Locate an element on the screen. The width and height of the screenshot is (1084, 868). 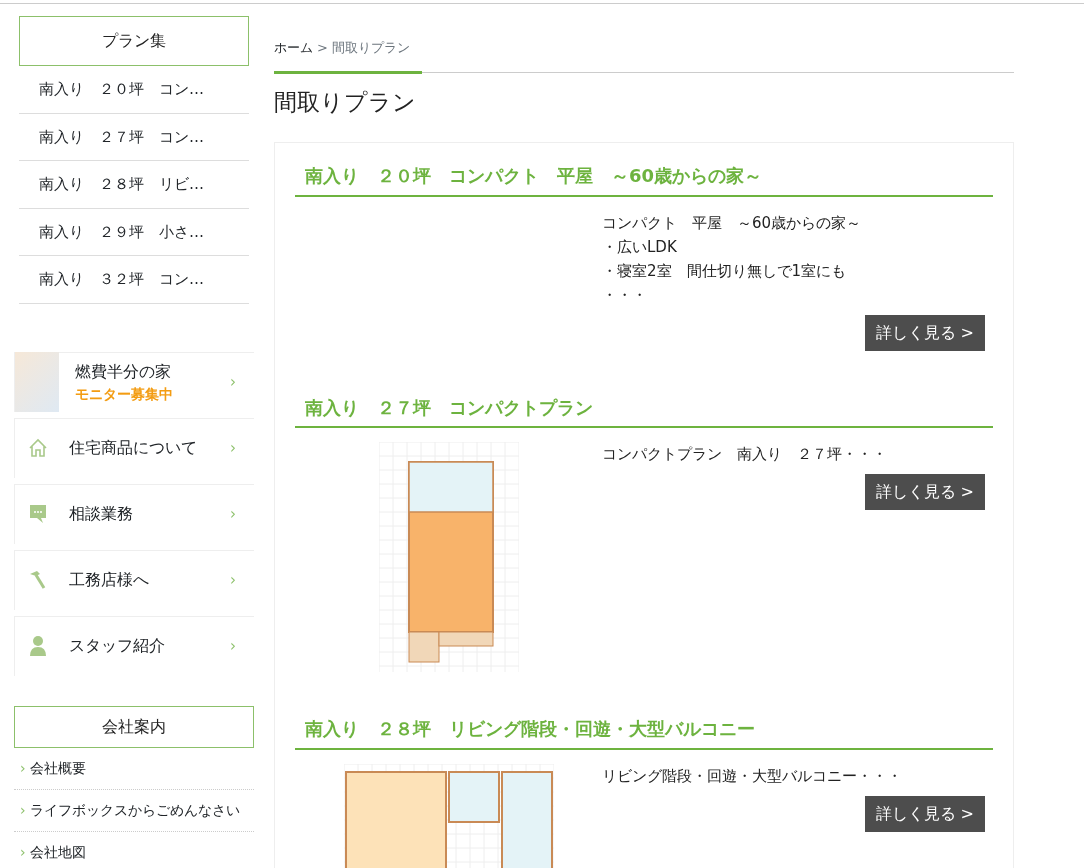
link-text: 会社地図 is located at coordinates (57, 851).